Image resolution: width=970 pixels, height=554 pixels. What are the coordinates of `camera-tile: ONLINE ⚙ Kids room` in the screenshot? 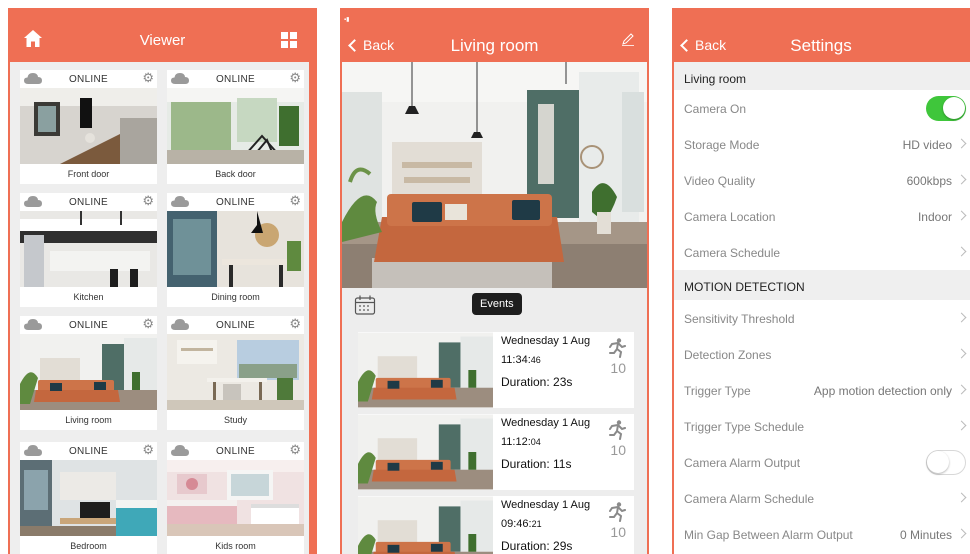 It's located at (235, 498).